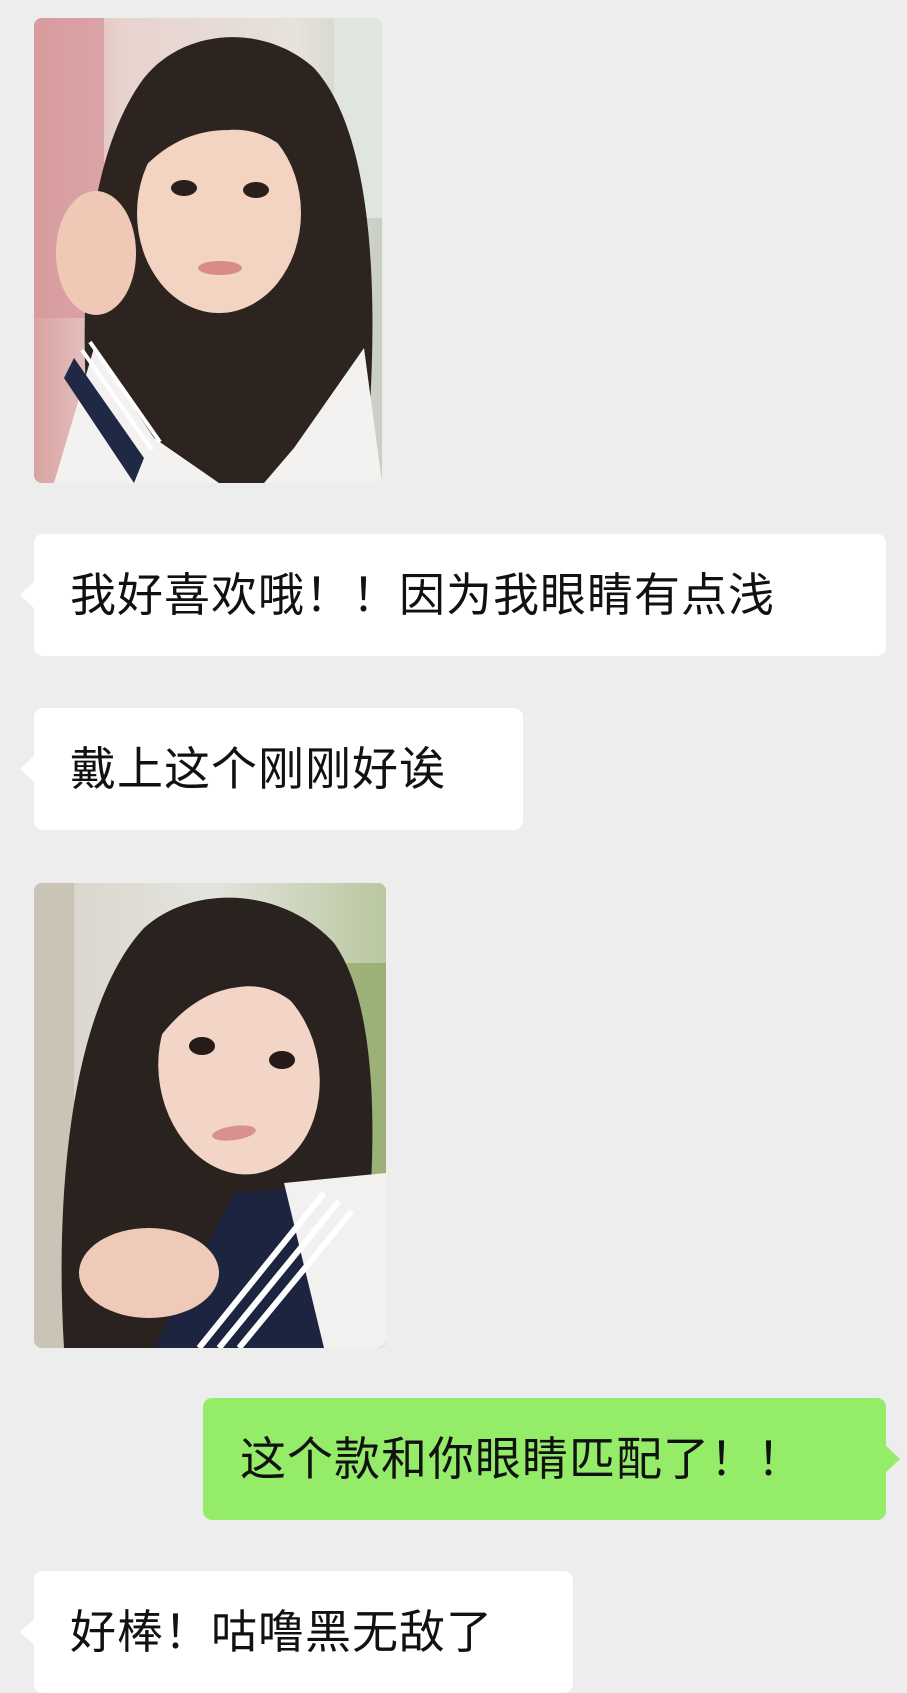 The width and height of the screenshot is (907, 1693). I want to click on message-text: 好棒！咕噜黑无敌了, so click(281, 1632).